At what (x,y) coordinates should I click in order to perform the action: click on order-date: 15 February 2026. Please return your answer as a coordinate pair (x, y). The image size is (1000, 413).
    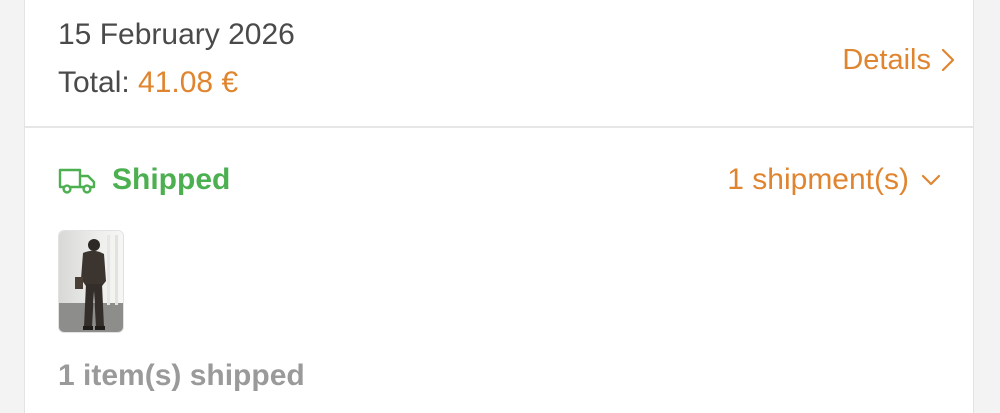
    Looking at the image, I should click on (176, 34).